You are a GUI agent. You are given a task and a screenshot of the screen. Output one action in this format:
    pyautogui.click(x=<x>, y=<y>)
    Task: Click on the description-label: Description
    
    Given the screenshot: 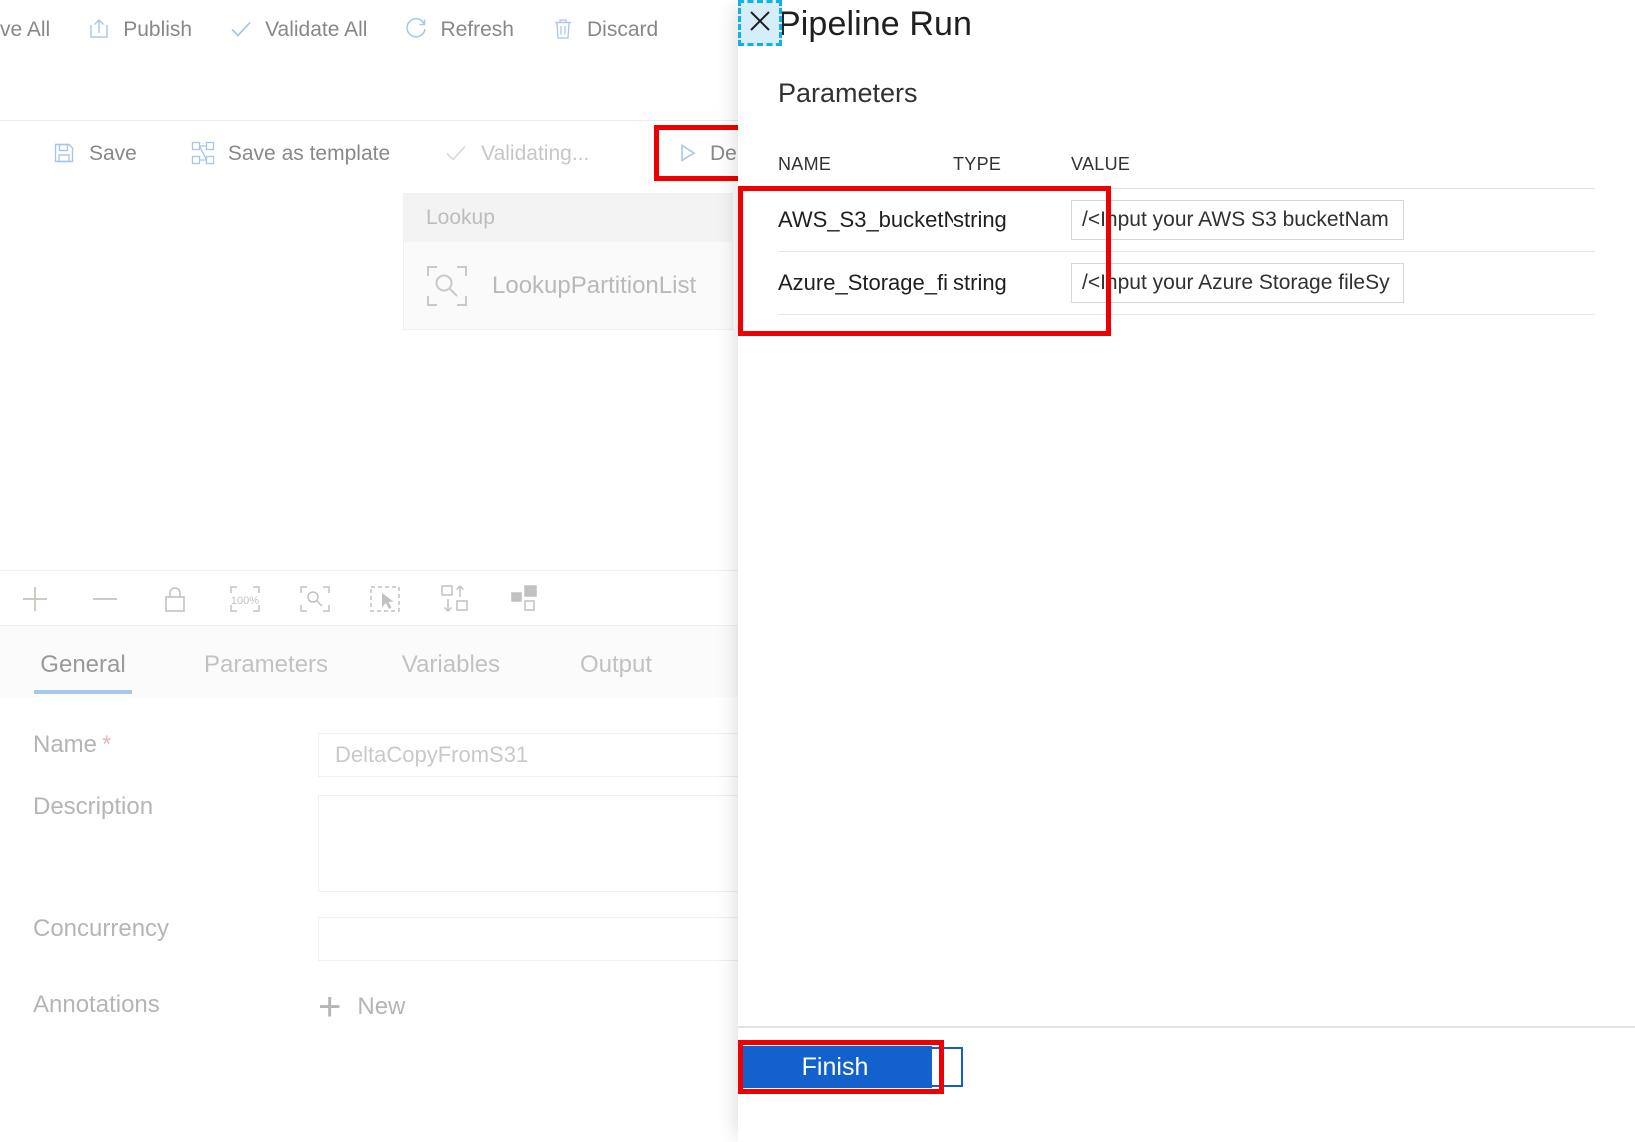 What is the action you would take?
    pyautogui.click(x=93, y=806)
    